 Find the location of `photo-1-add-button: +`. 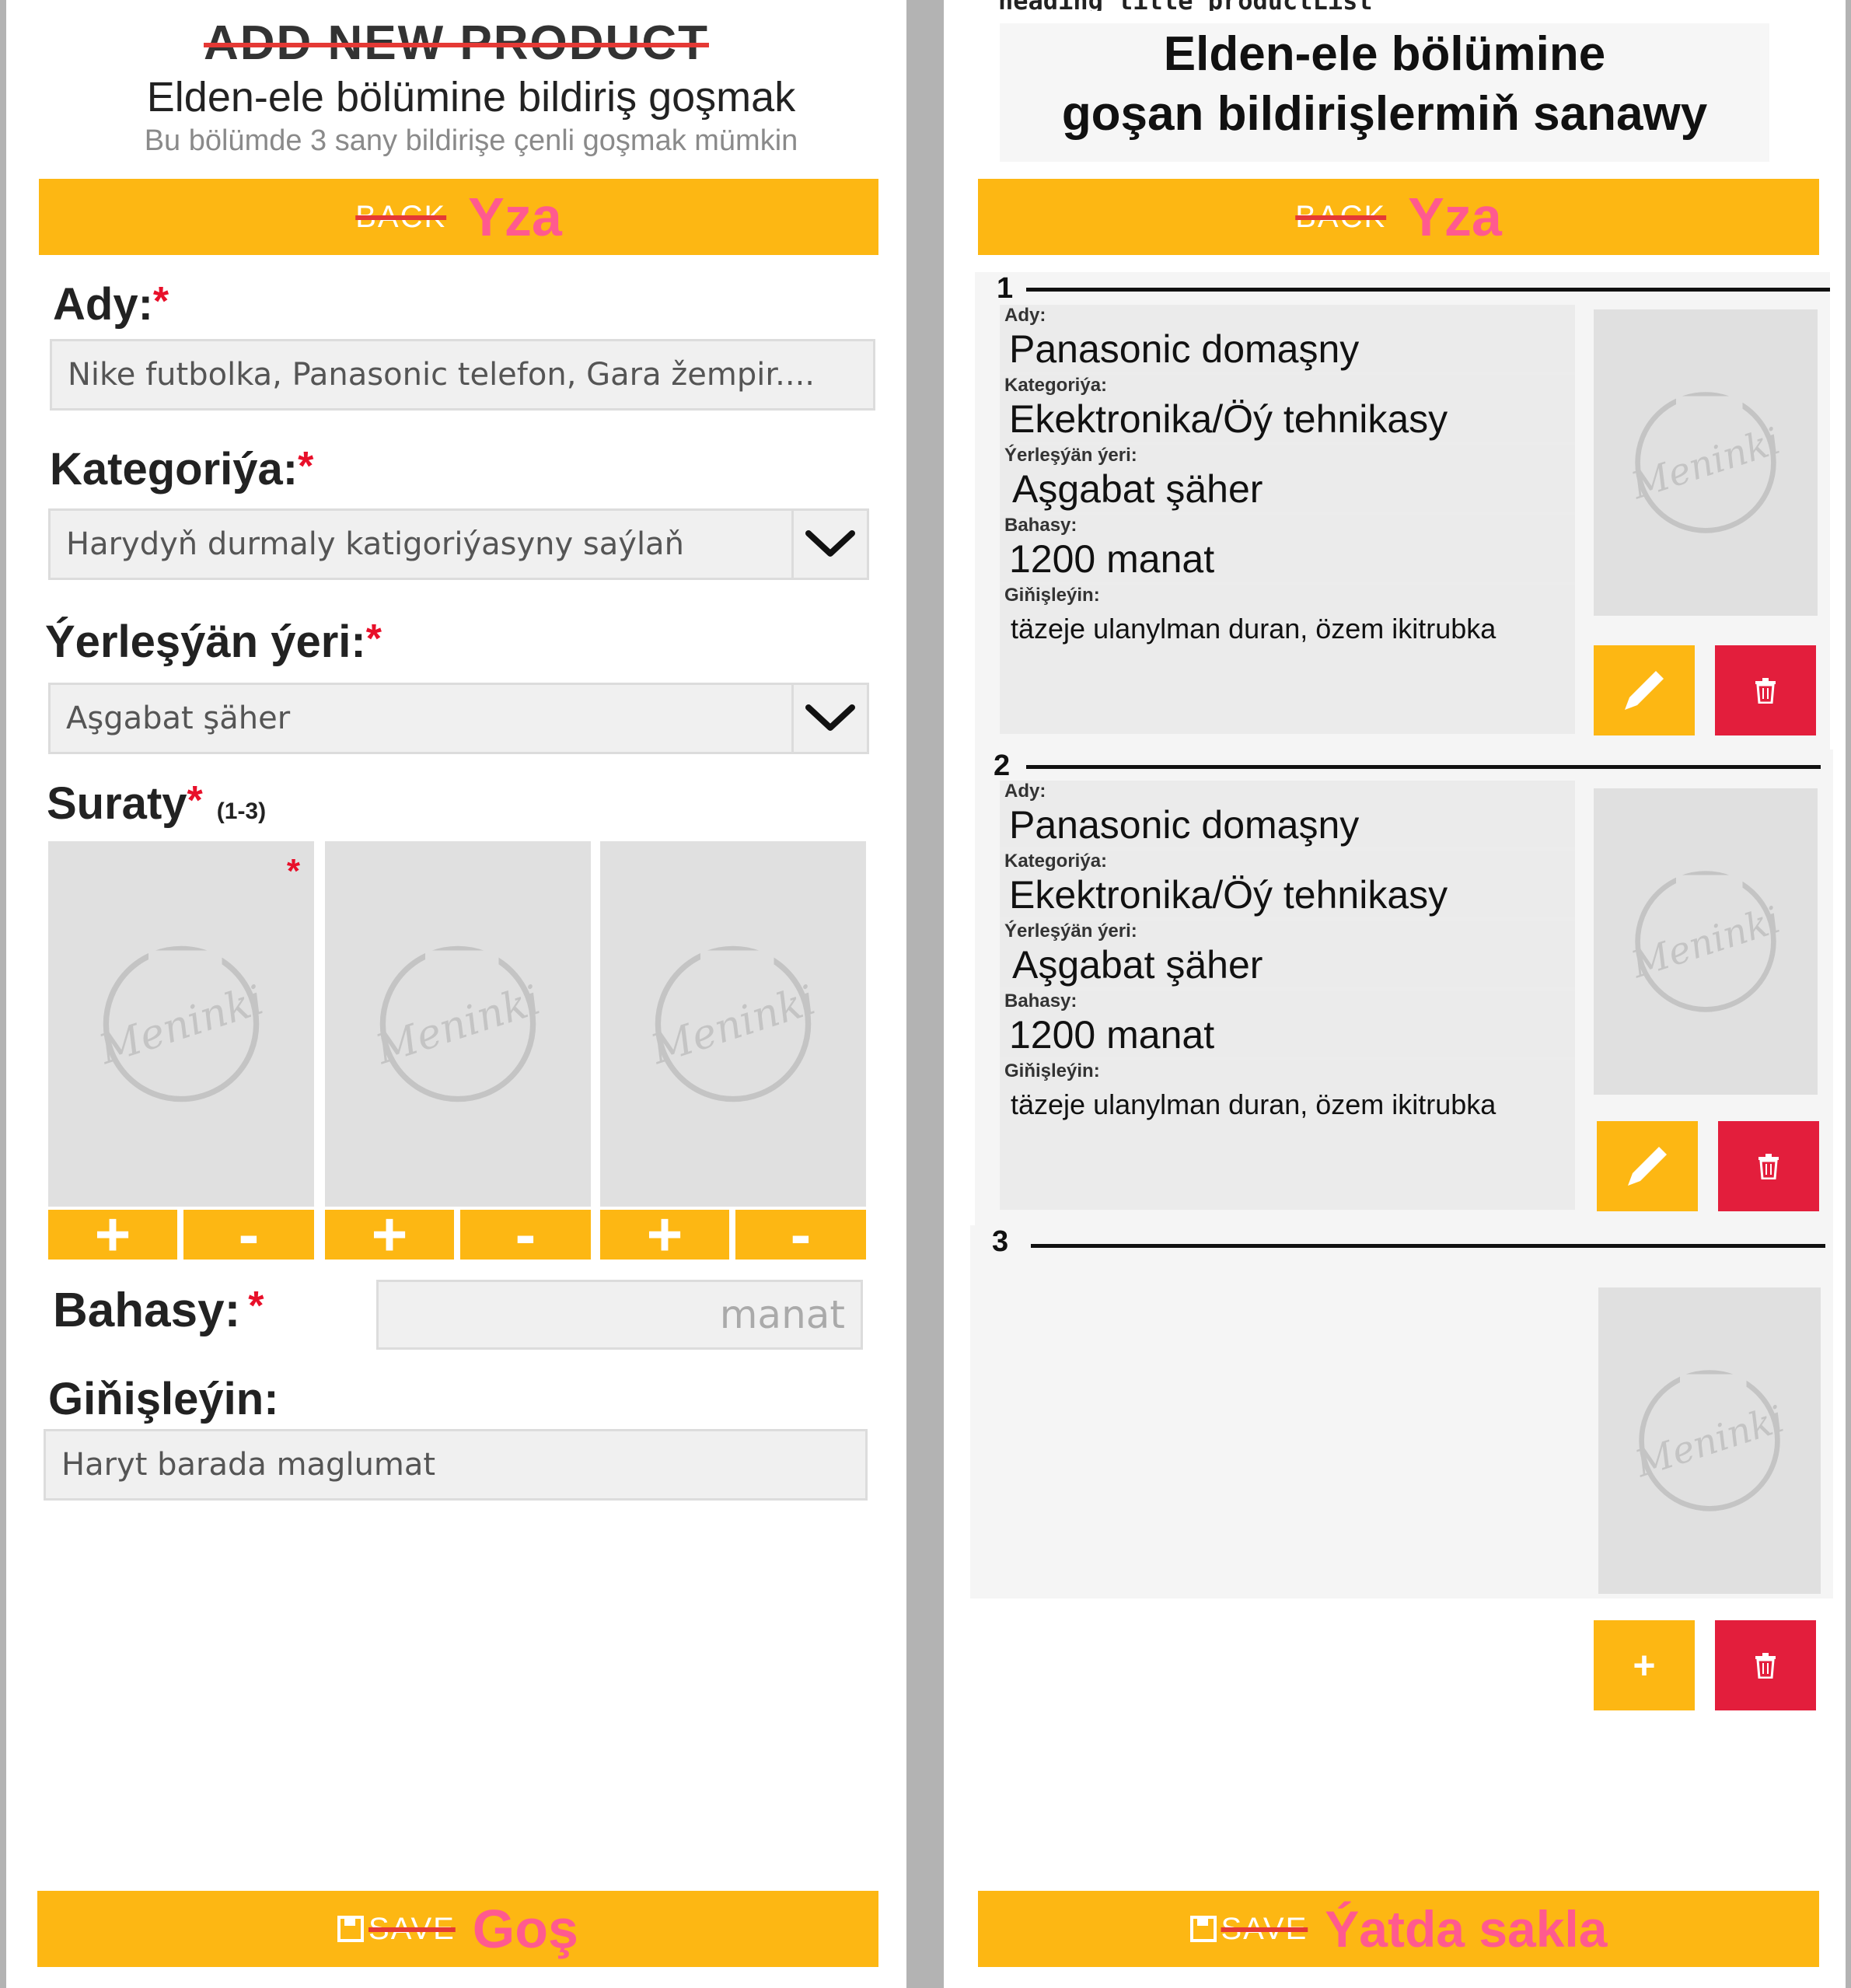

photo-1-add-button: + is located at coordinates (113, 1235).